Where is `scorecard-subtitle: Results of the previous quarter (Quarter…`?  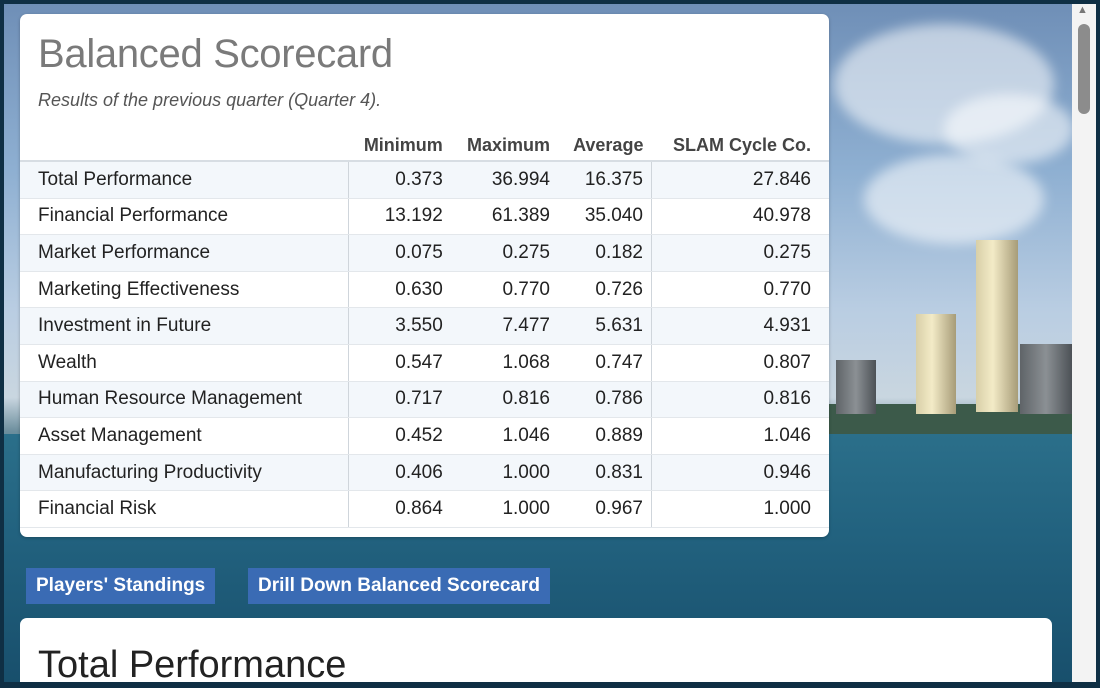 scorecard-subtitle: Results of the previous quarter (Quarter… is located at coordinates (210, 100).